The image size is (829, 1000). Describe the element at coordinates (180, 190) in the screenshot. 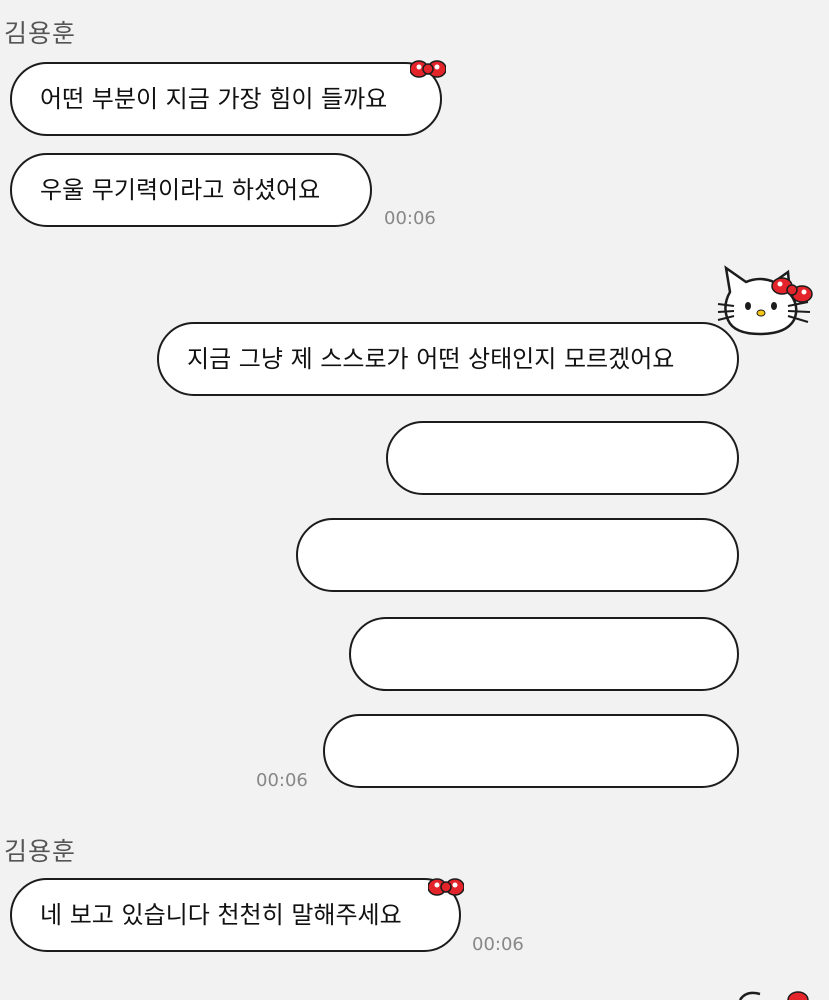

I see `message-text: 우울 무기력이라고 하셨어요` at that location.